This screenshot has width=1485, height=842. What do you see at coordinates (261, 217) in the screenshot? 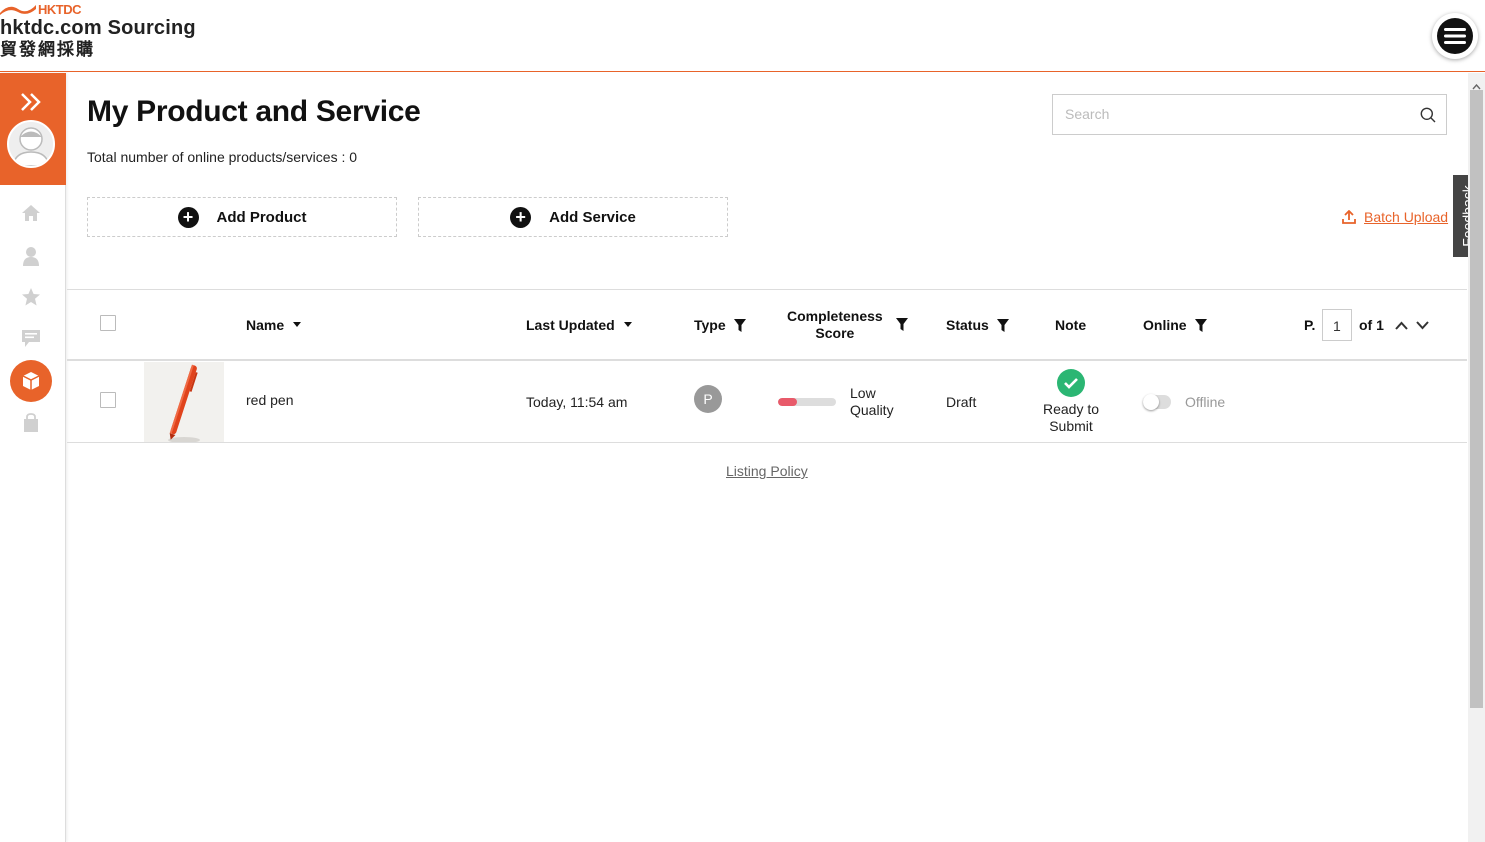
I see `add-product-label: Add Product` at bounding box center [261, 217].